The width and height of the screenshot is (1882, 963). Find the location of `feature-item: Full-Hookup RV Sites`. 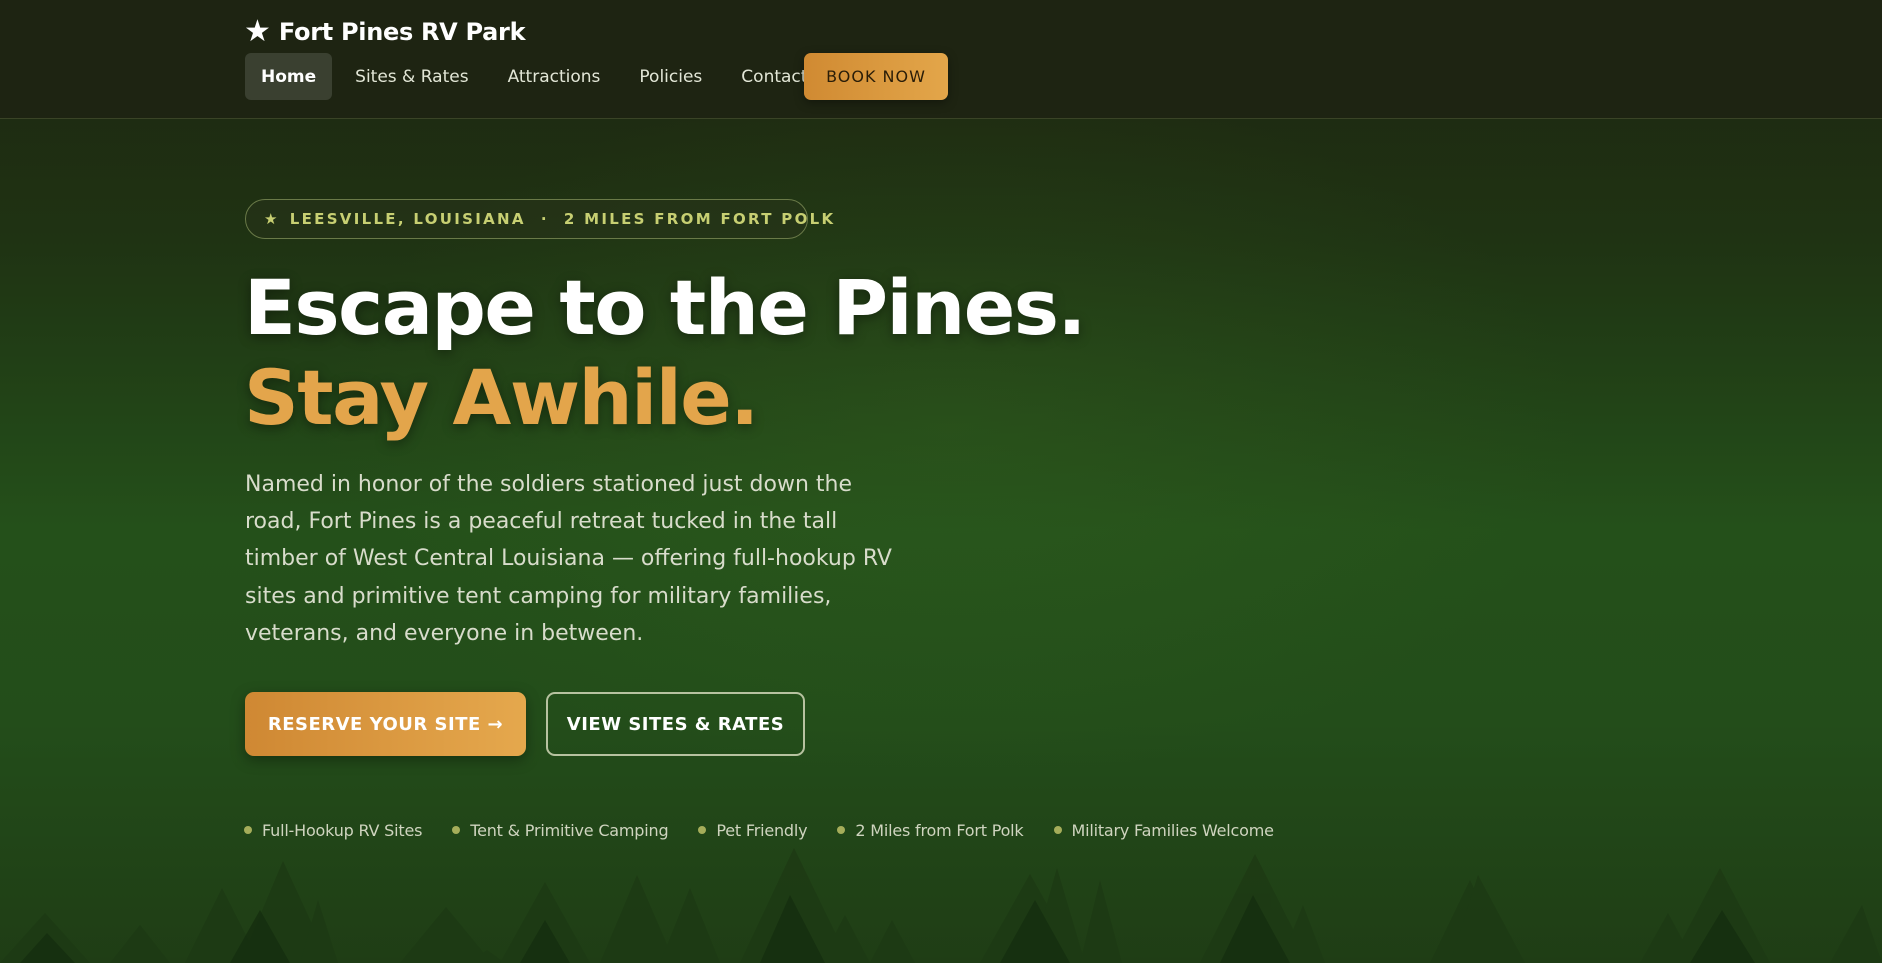

feature-item: Full-Hookup RV Sites is located at coordinates (333, 830).